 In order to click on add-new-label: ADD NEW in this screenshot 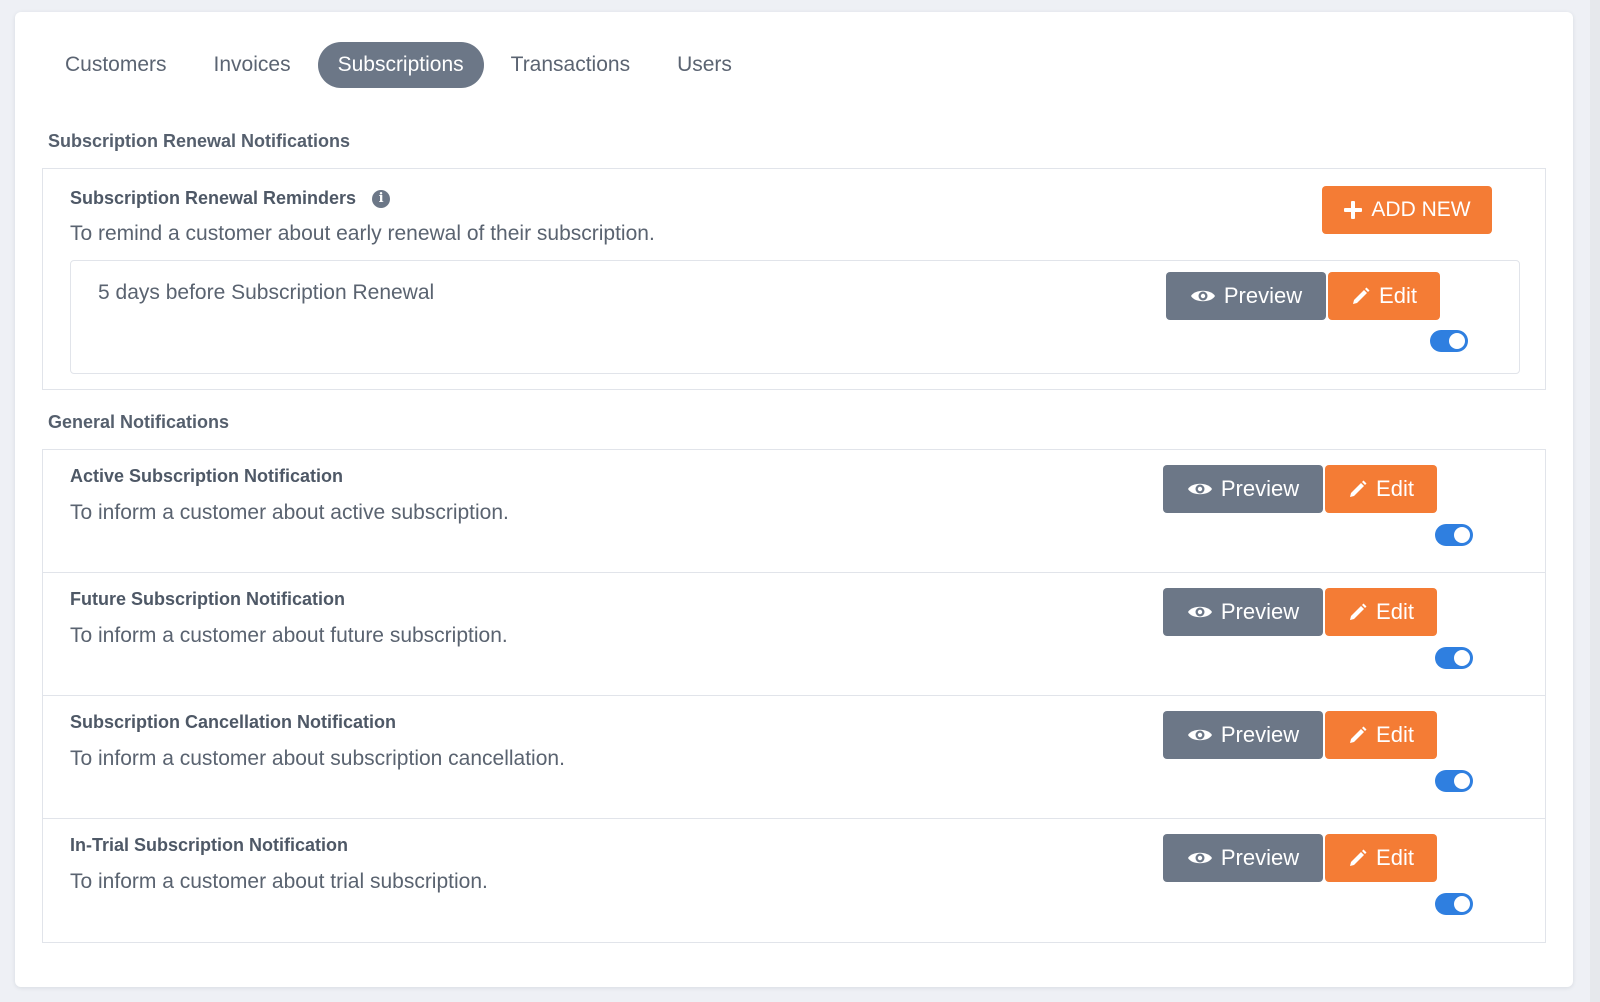, I will do `click(1421, 209)`.